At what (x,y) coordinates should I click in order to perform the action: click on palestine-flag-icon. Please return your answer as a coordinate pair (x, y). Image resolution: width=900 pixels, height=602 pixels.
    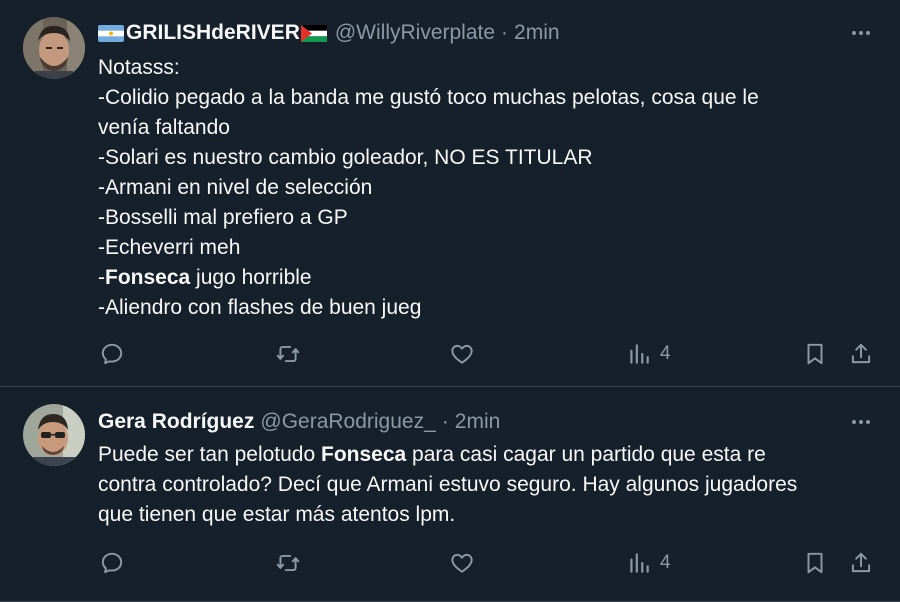
    Looking at the image, I should click on (313, 33).